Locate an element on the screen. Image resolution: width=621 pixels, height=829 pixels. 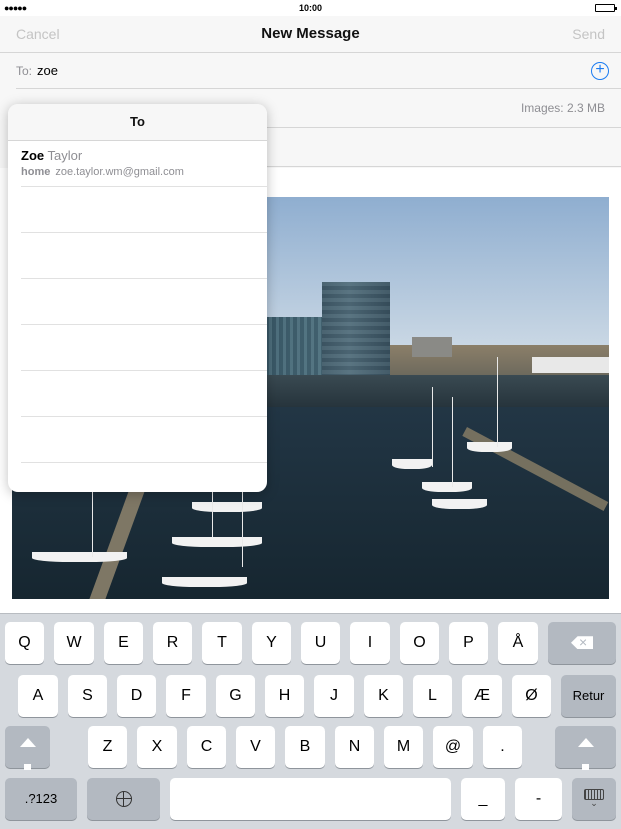
shift-key-left is located at coordinates (27, 748).